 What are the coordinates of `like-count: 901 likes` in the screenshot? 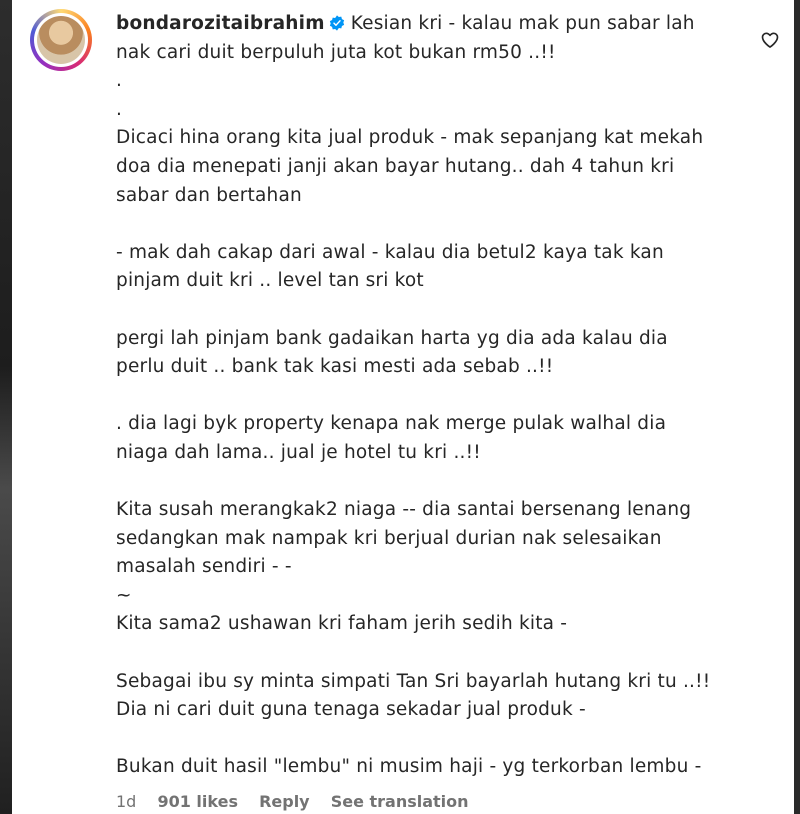 It's located at (197, 801).